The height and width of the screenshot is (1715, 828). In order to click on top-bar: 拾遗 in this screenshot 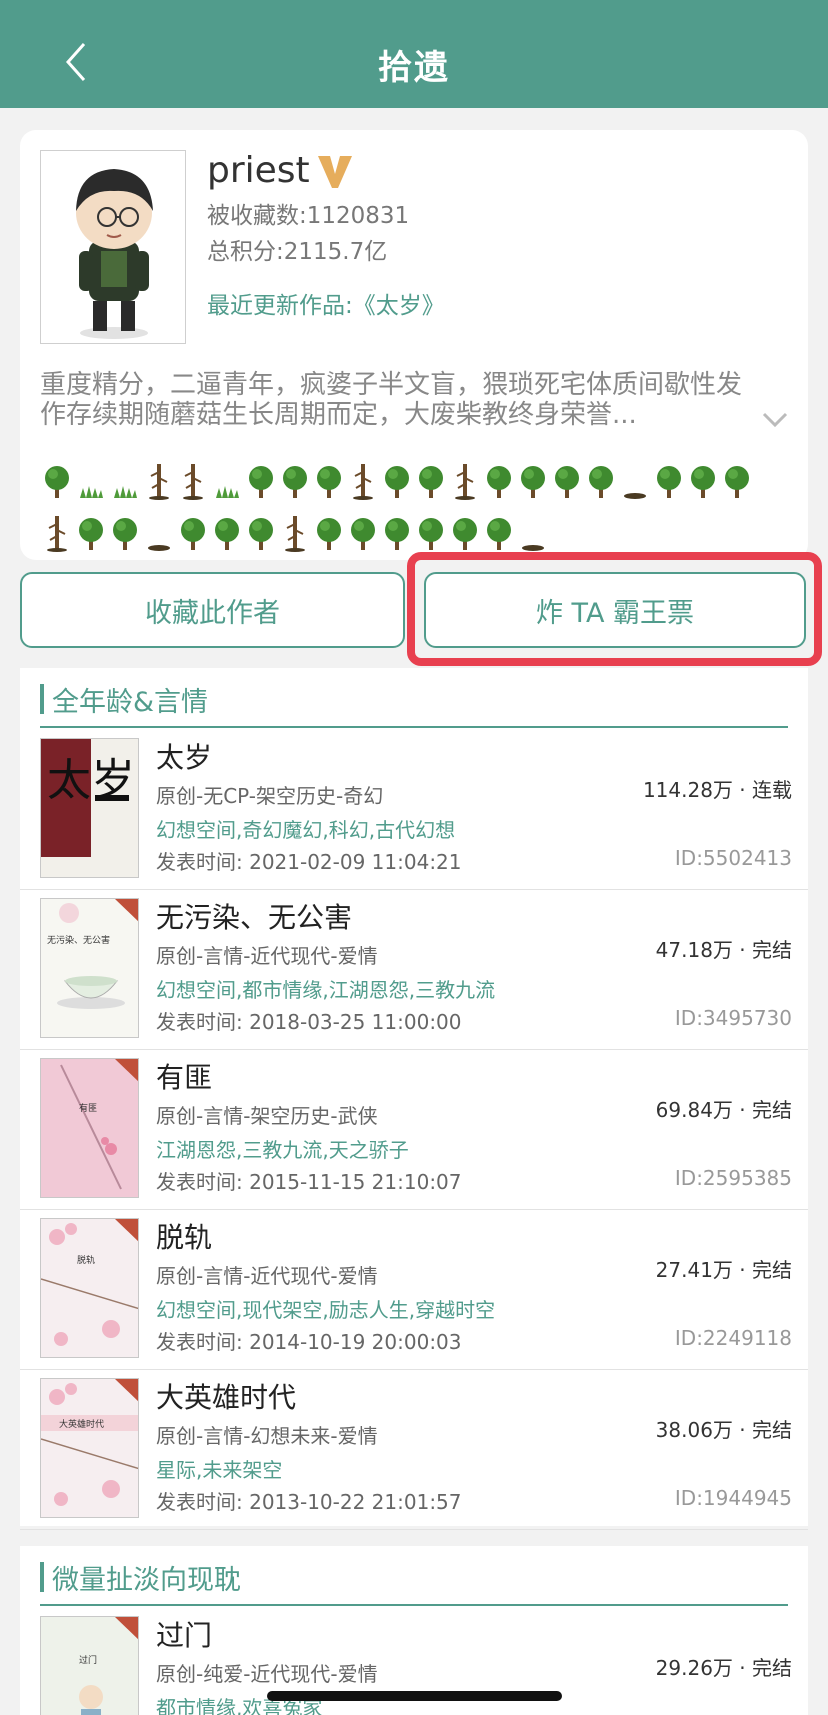, I will do `click(414, 54)`.